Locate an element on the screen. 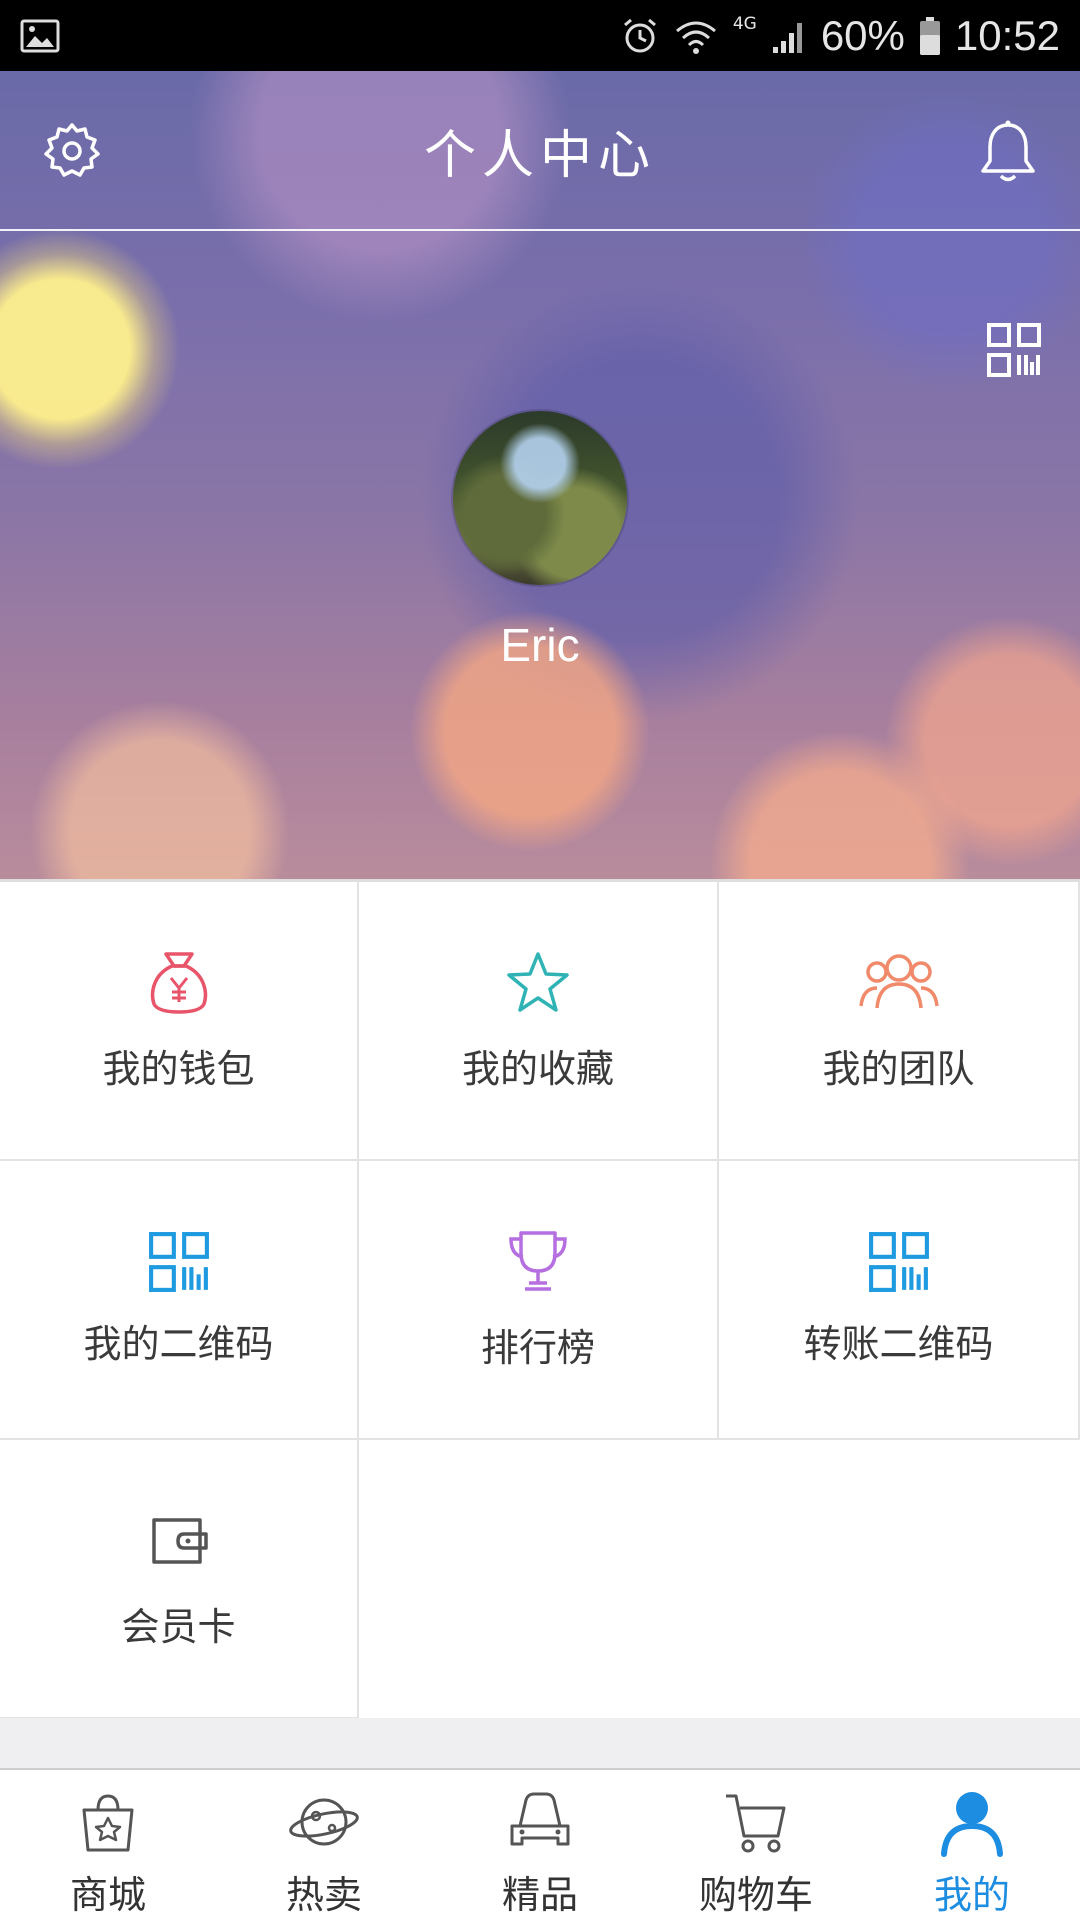 The image size is (1080, 1920). tab-premium: 精品 is located at coordinates (540, 1845).